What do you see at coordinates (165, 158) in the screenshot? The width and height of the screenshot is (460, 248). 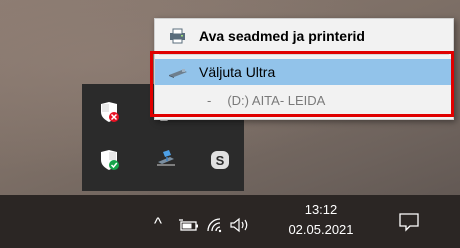 I see `safely-remove-hardware-icon` at bounding box center [165, 158].